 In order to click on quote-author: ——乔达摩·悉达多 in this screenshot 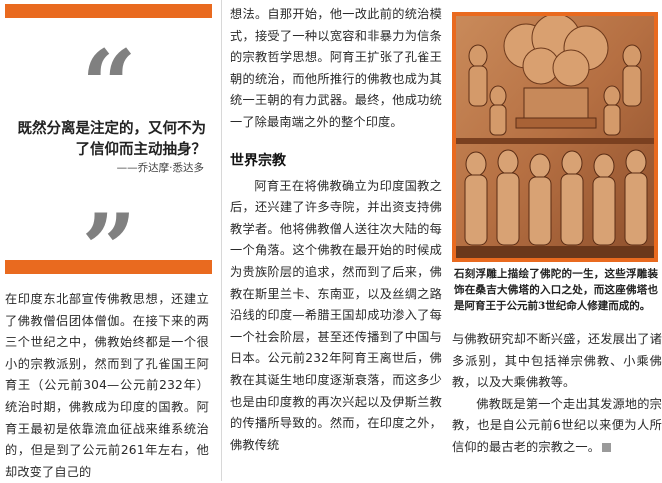, I will do `click(160, 168)`.